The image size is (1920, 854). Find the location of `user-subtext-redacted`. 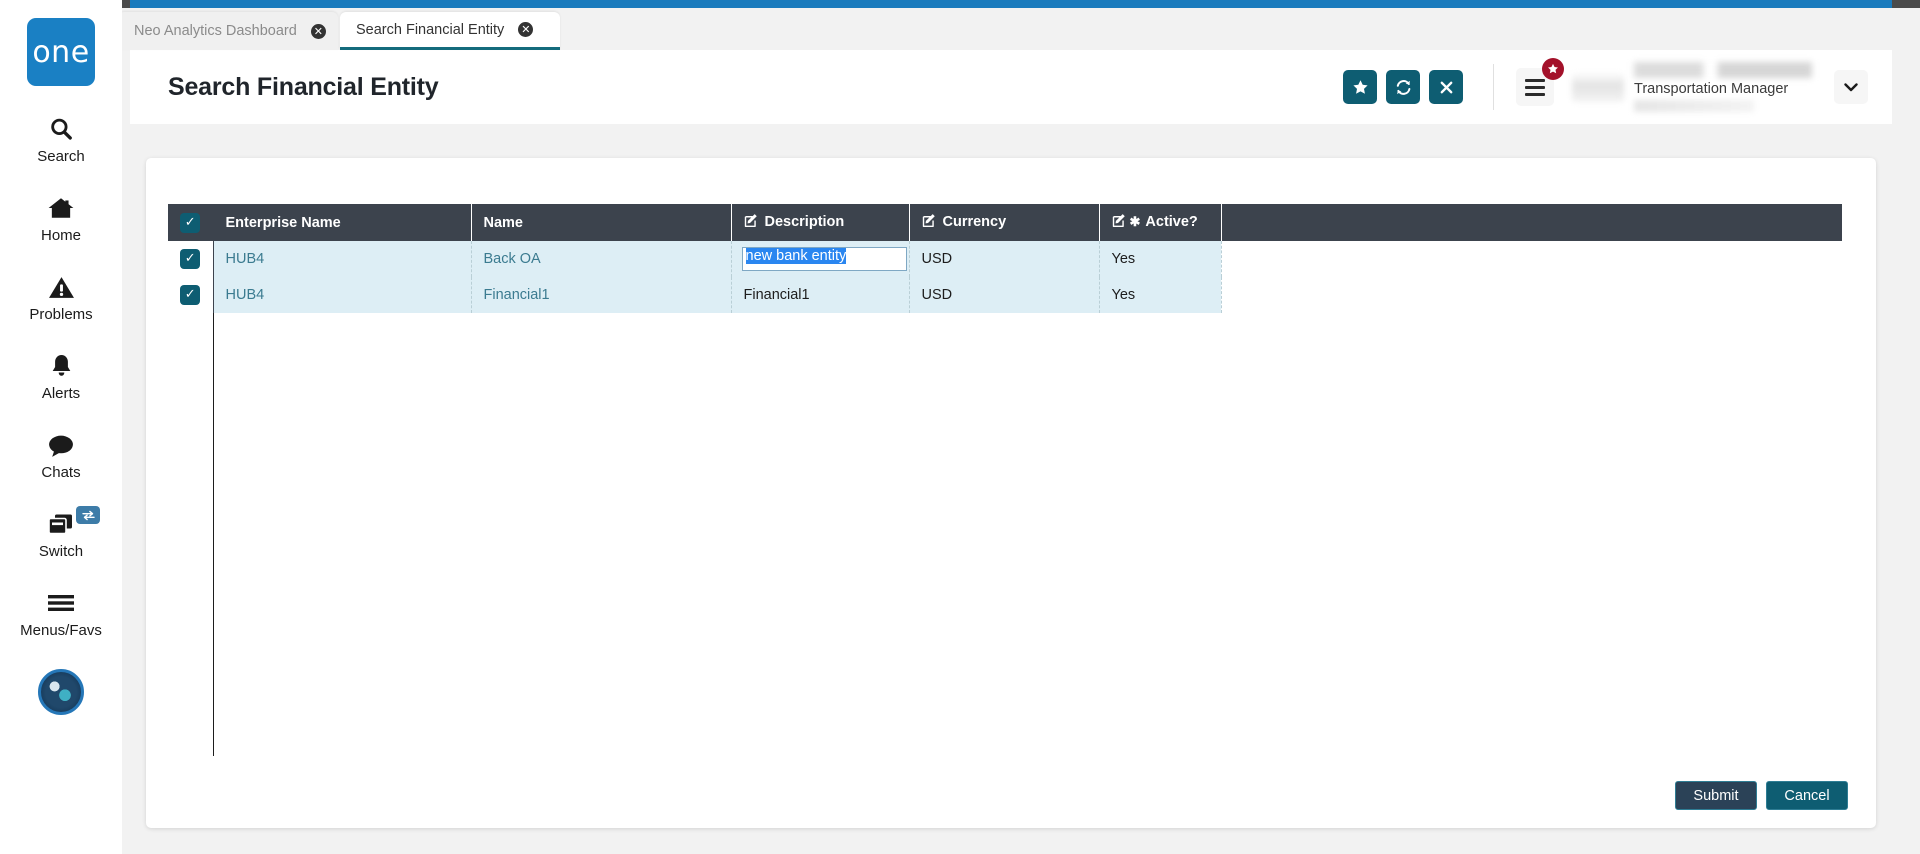

user-subtext-redacted is located at coordinates (1694, 106).